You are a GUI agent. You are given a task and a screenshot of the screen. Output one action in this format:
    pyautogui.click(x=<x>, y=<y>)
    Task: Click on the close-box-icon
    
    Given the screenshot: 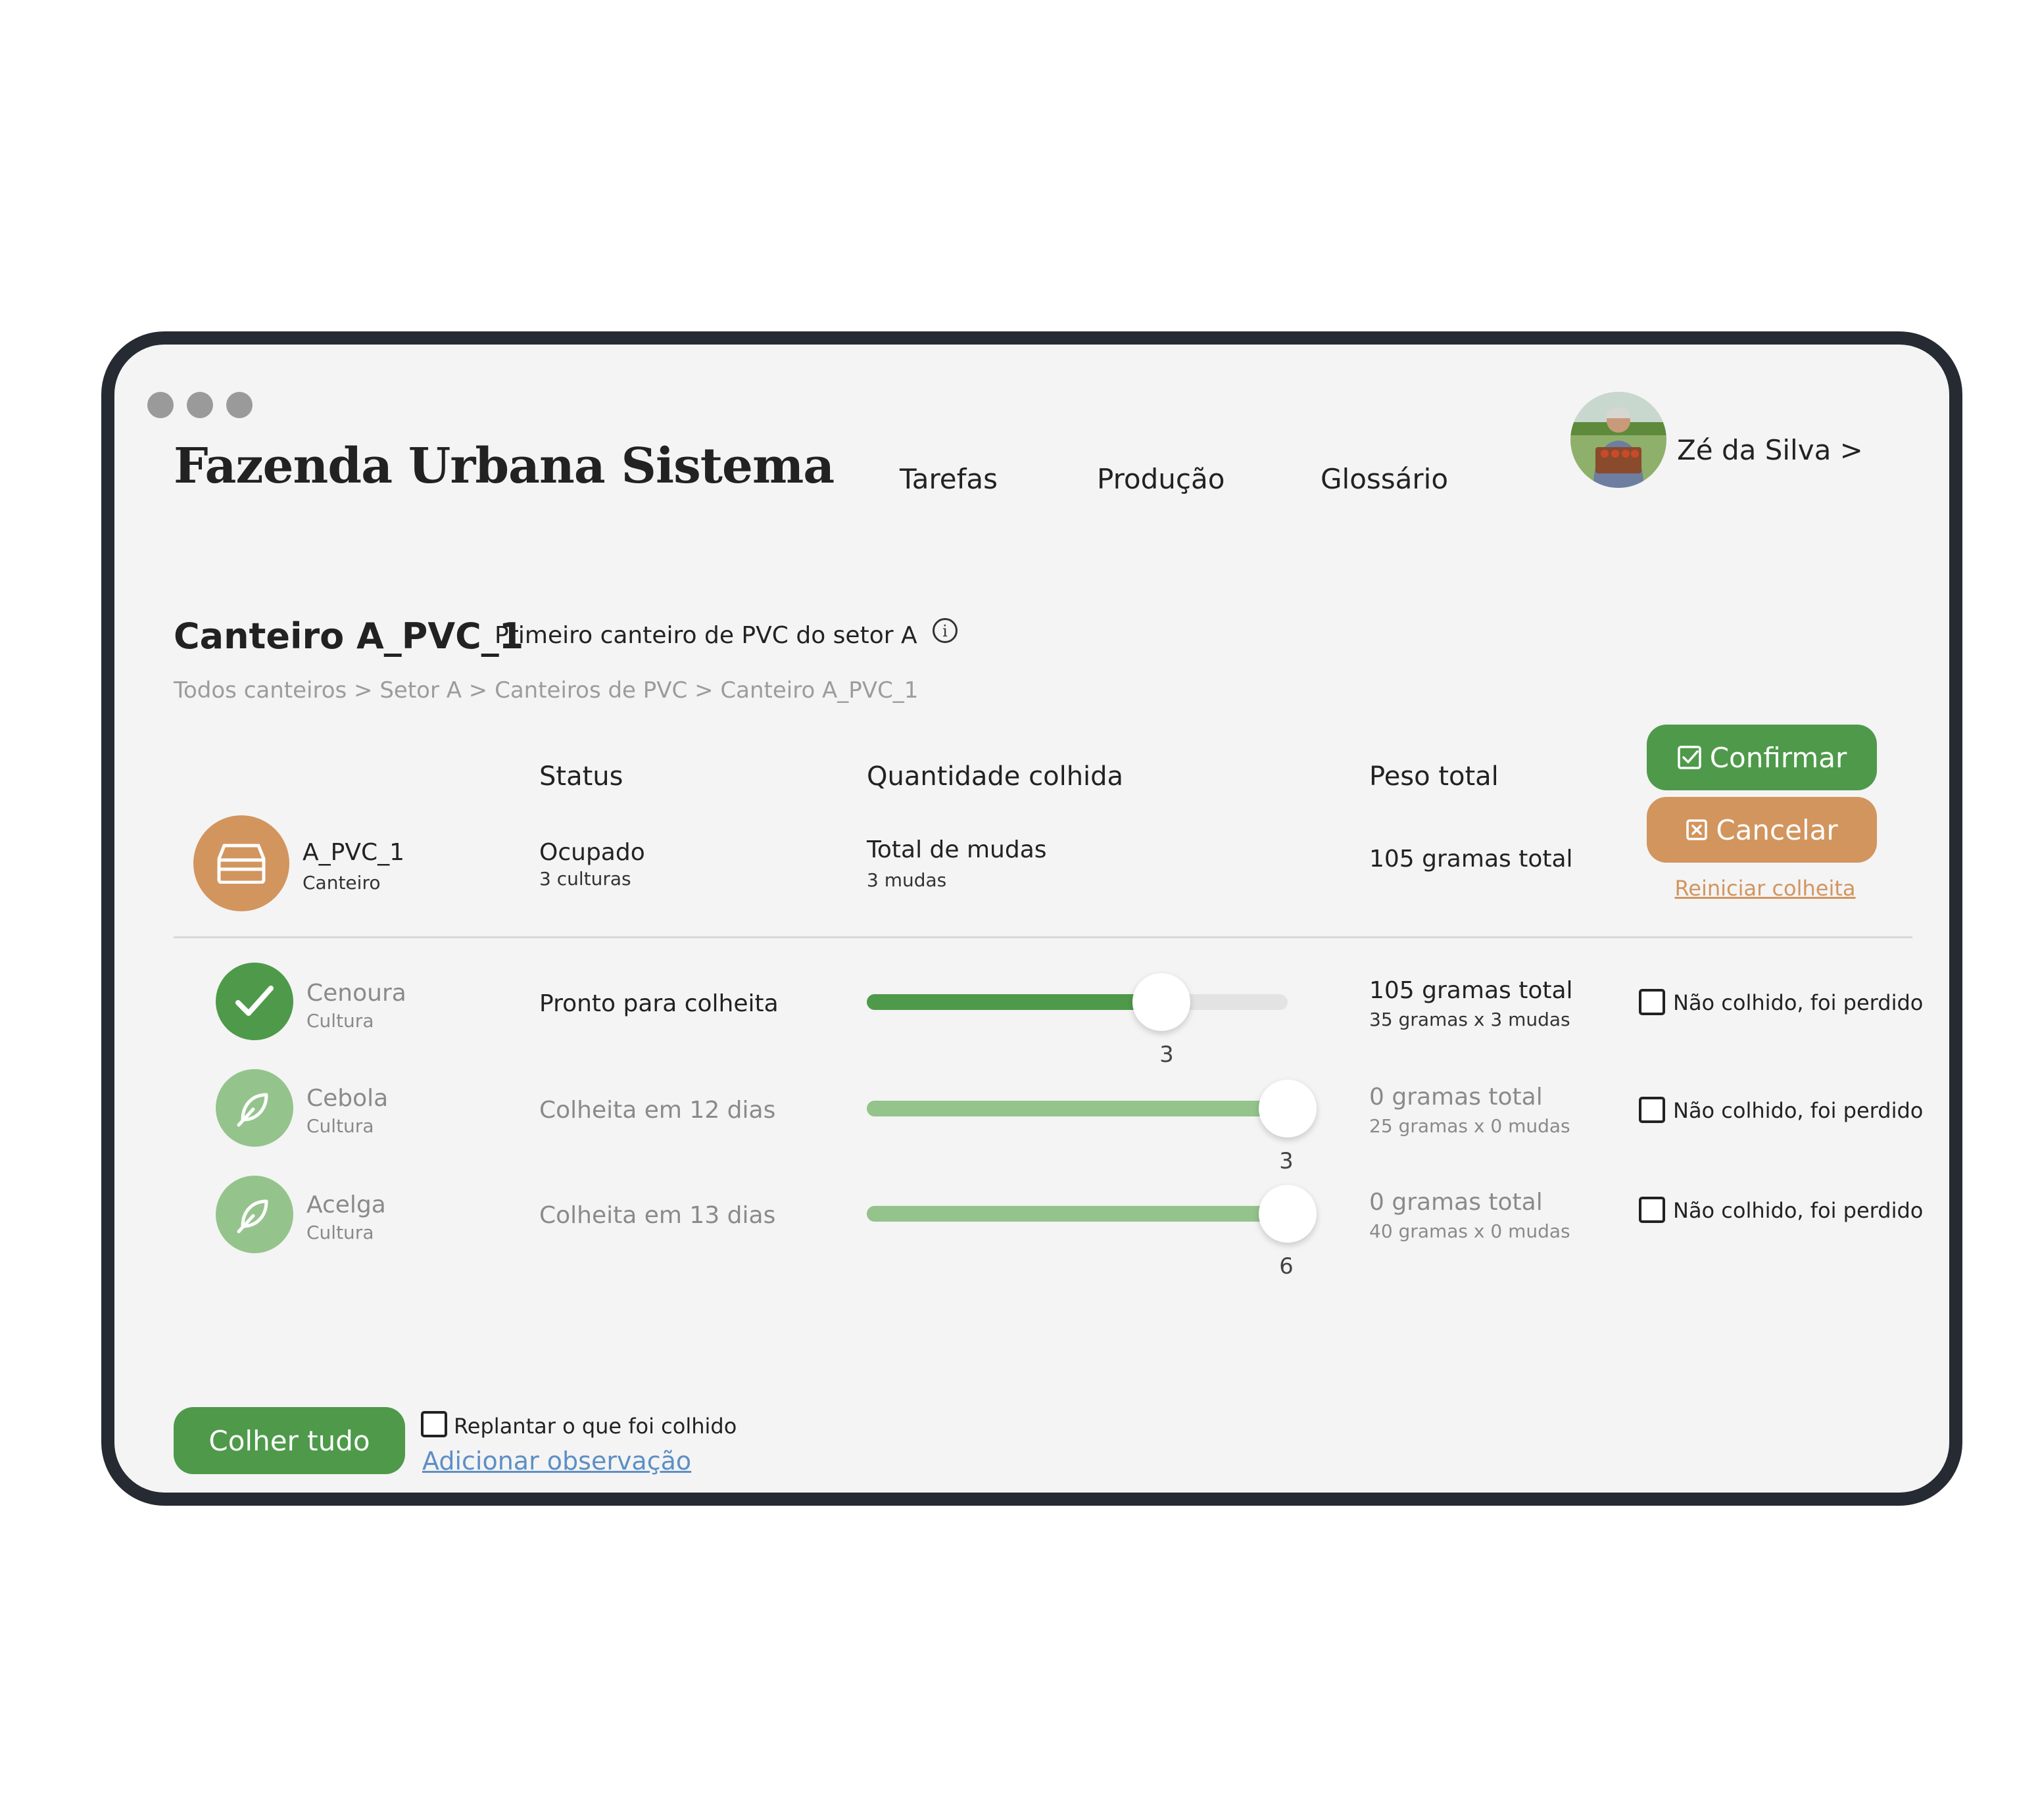 What is the action you would take?
    pyautogui.click(x=1697, y=829)
    